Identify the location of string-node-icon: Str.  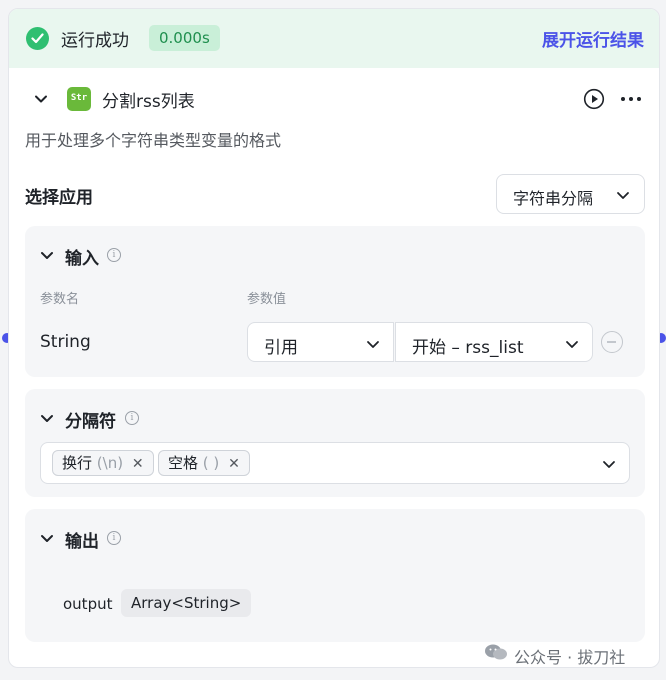
(79, 99).